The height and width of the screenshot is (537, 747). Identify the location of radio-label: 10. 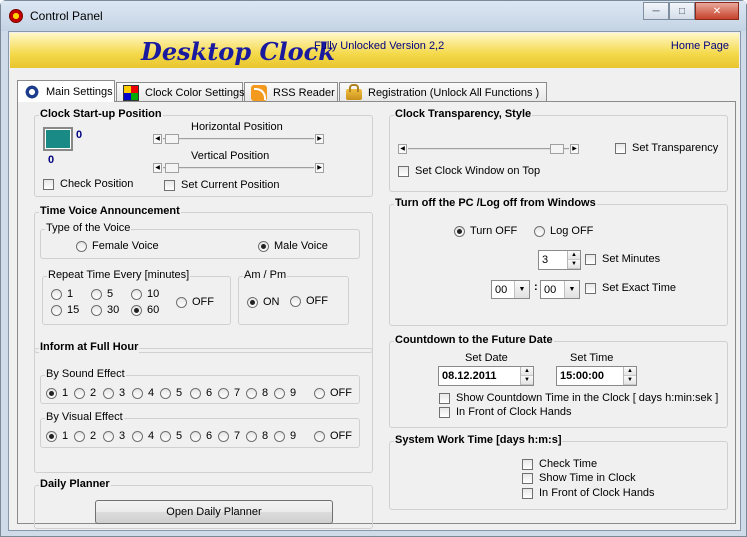
(153, 294).